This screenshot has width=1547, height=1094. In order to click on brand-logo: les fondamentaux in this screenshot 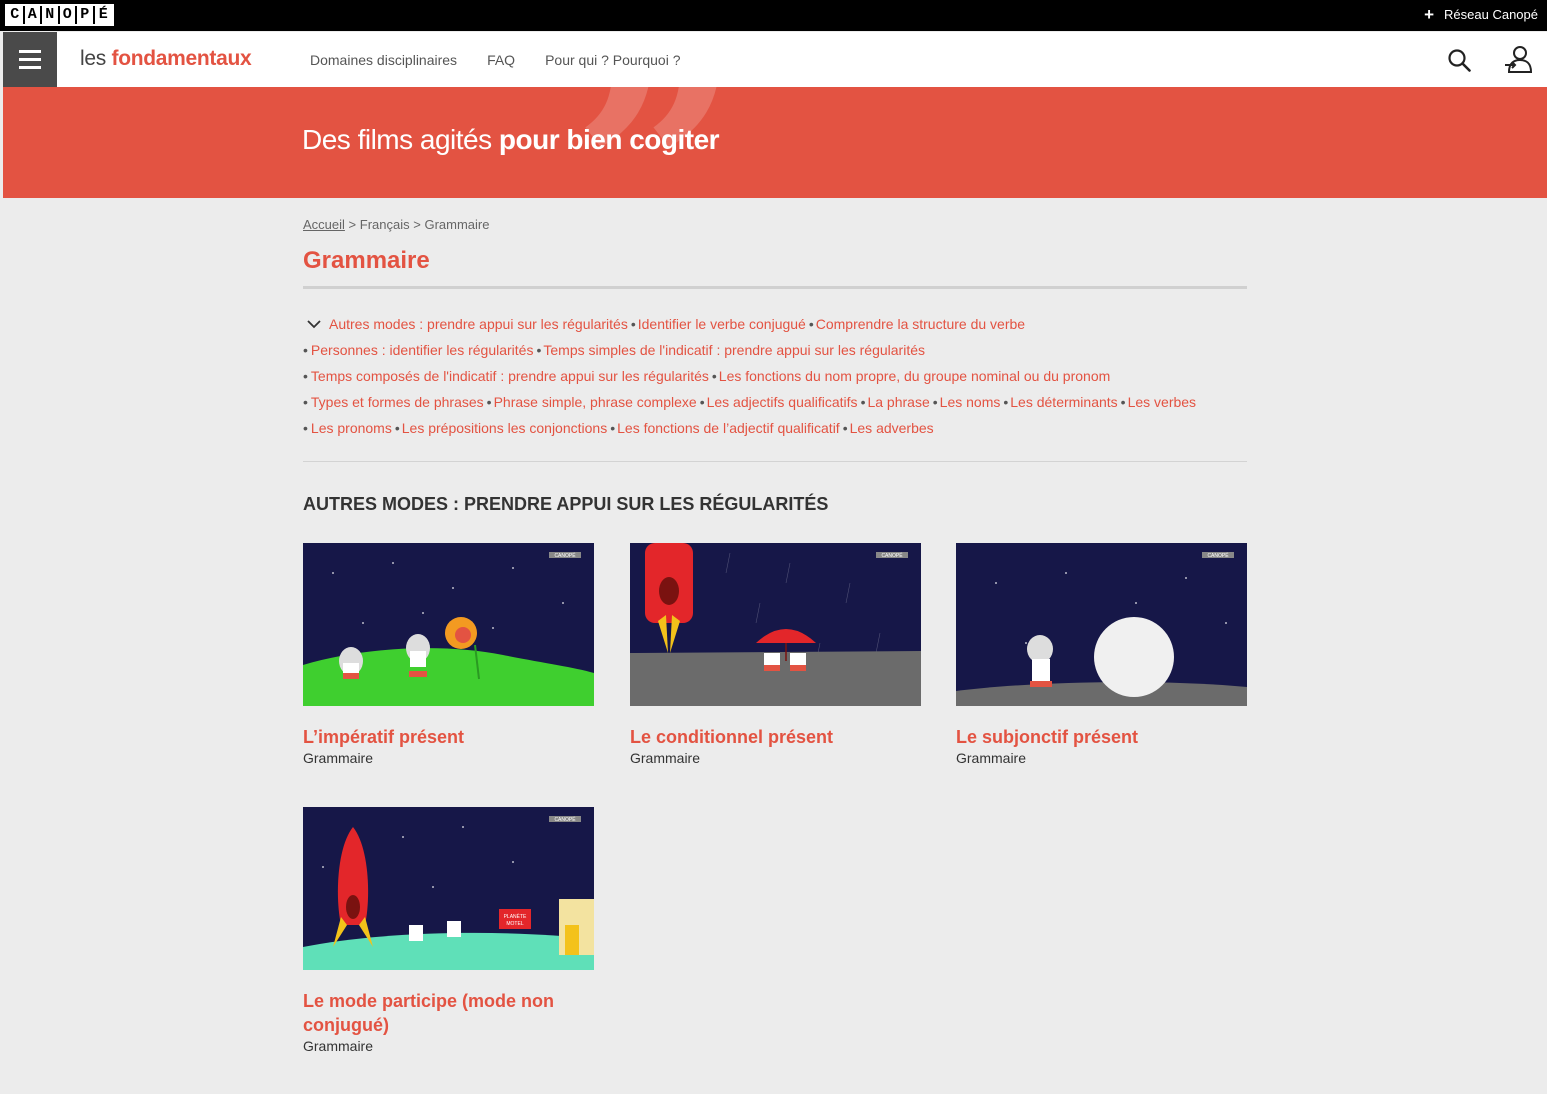, I will do `click(166, 59)`.